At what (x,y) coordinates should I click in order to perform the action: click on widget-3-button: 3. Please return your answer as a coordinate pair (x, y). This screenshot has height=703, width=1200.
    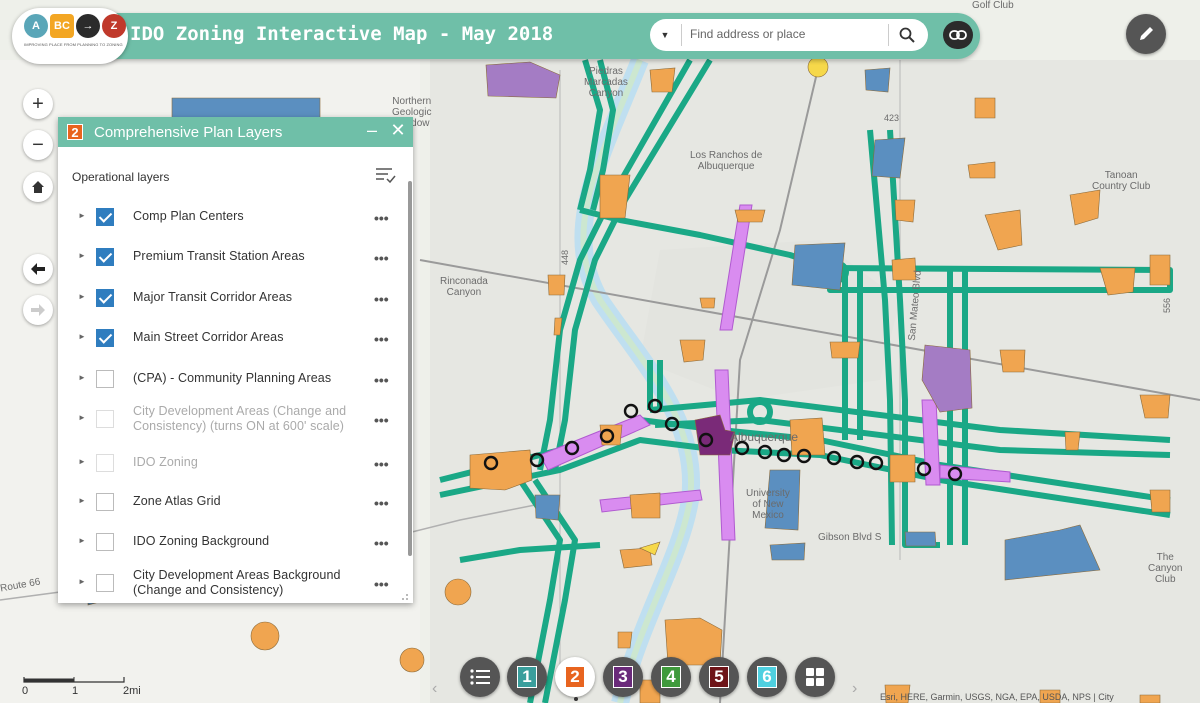
    Looking at the image, I should click on (623, 677).